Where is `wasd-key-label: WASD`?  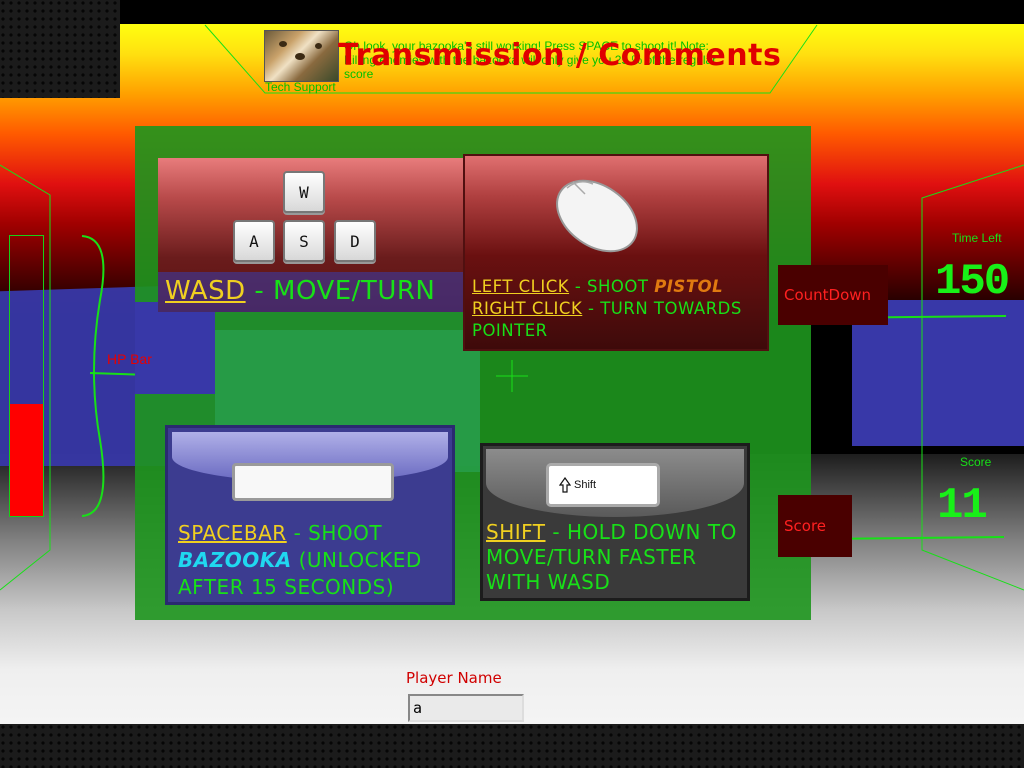 wasd-key-label: WASD is located at coordinates (205, 291).